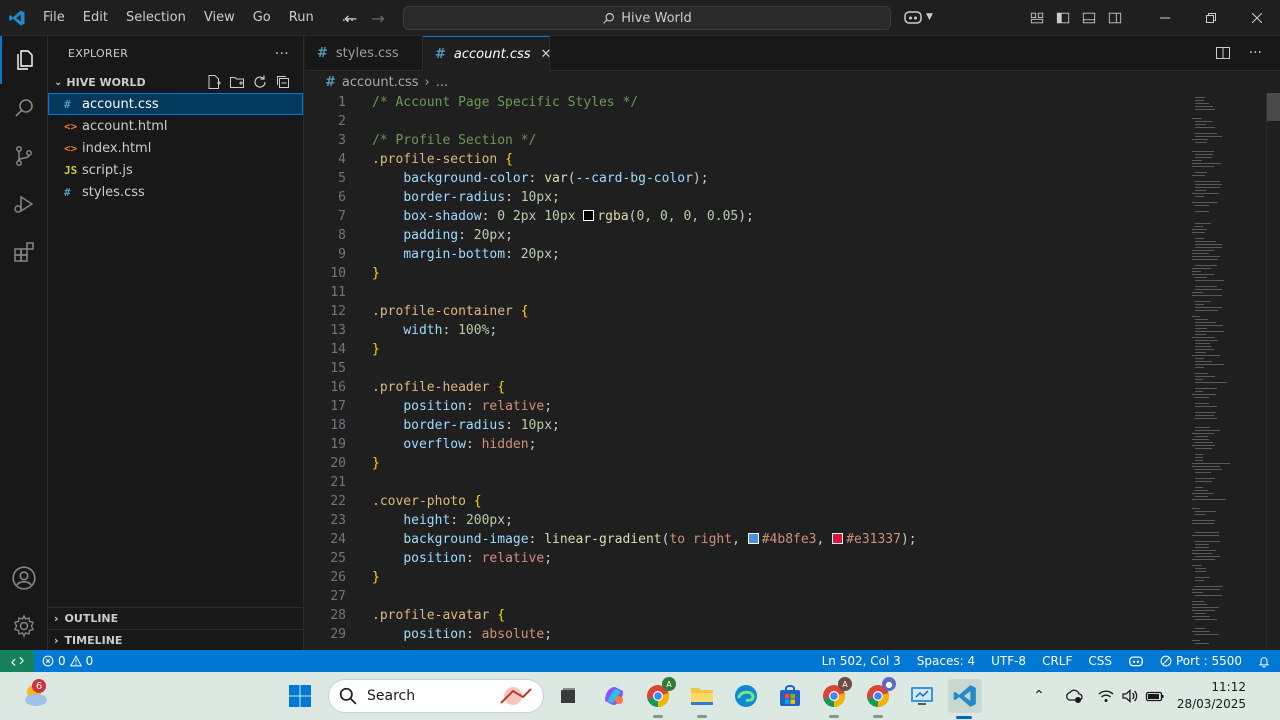  Describe the element at coordinates (175, 126) in the screenshot. I see `file-item: <> account.html` at that location.